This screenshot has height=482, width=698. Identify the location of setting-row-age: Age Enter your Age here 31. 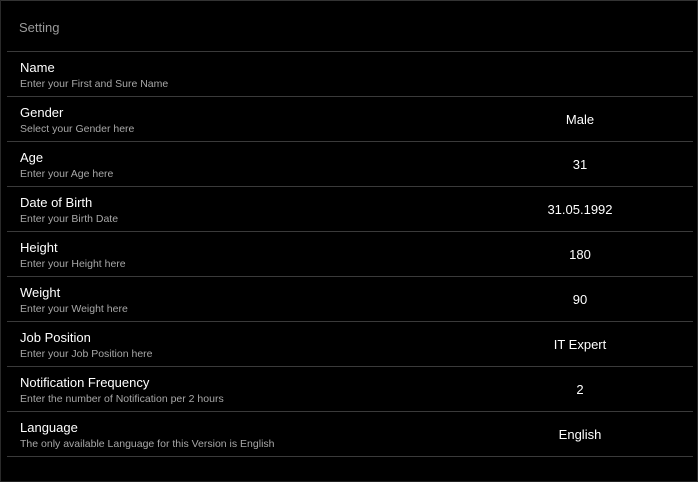
(350, 164).